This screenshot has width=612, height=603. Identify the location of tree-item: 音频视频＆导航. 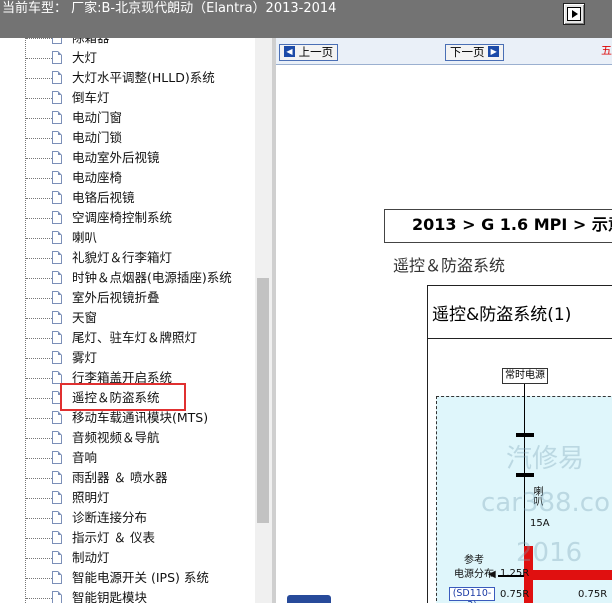
(142, 438).